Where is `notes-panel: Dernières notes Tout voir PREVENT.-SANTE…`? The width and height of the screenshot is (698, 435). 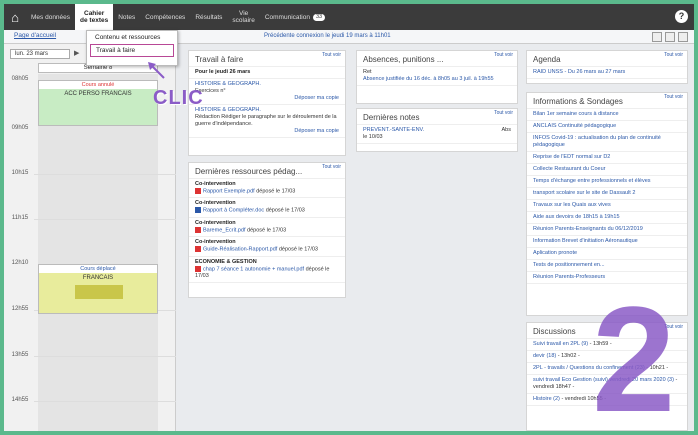 notes-panel: Dernières notes Tout voir PREVENT.-SANTE… is located at coordinates (437, 130).